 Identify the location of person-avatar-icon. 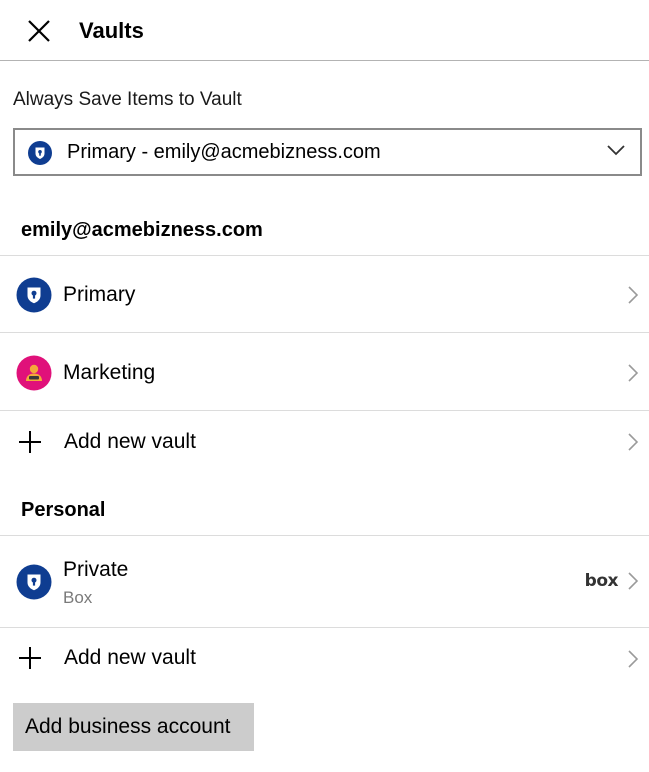
(34, 373).